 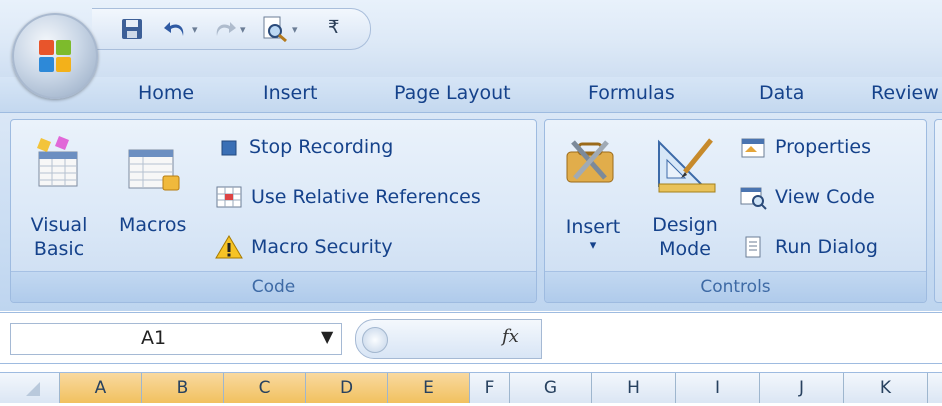 What do you see at coordinates (753, 247) in the screenshot?
I see `run-dialog-icon` at bounding box center [753, 247].